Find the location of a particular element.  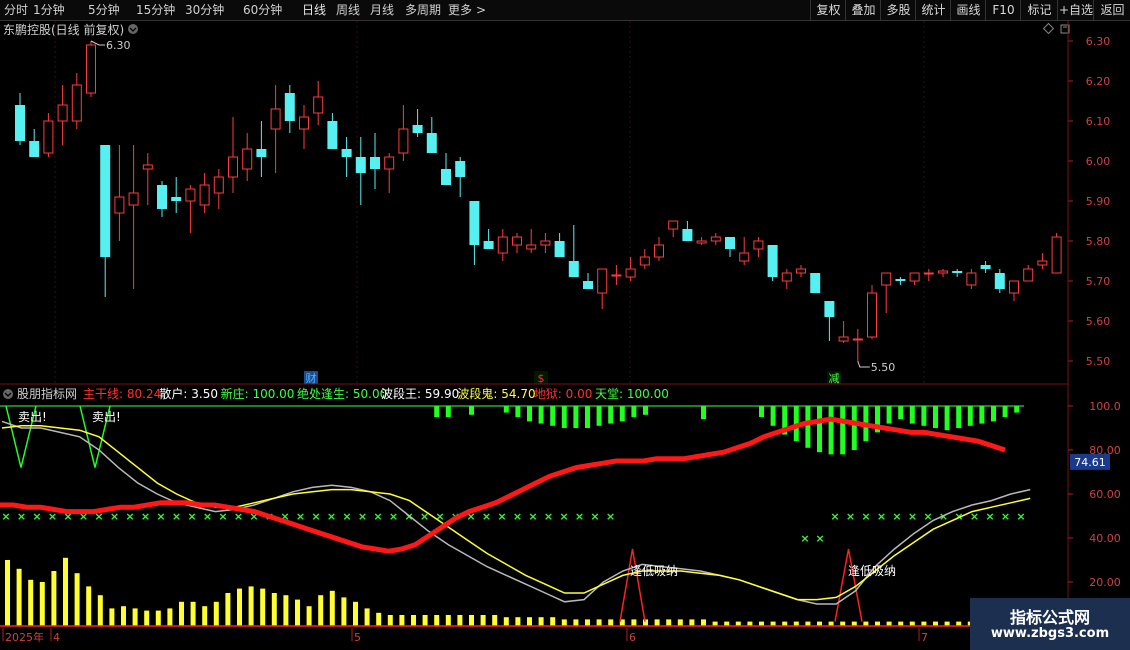

event-label: 财 is located at coordinates (311, 378).